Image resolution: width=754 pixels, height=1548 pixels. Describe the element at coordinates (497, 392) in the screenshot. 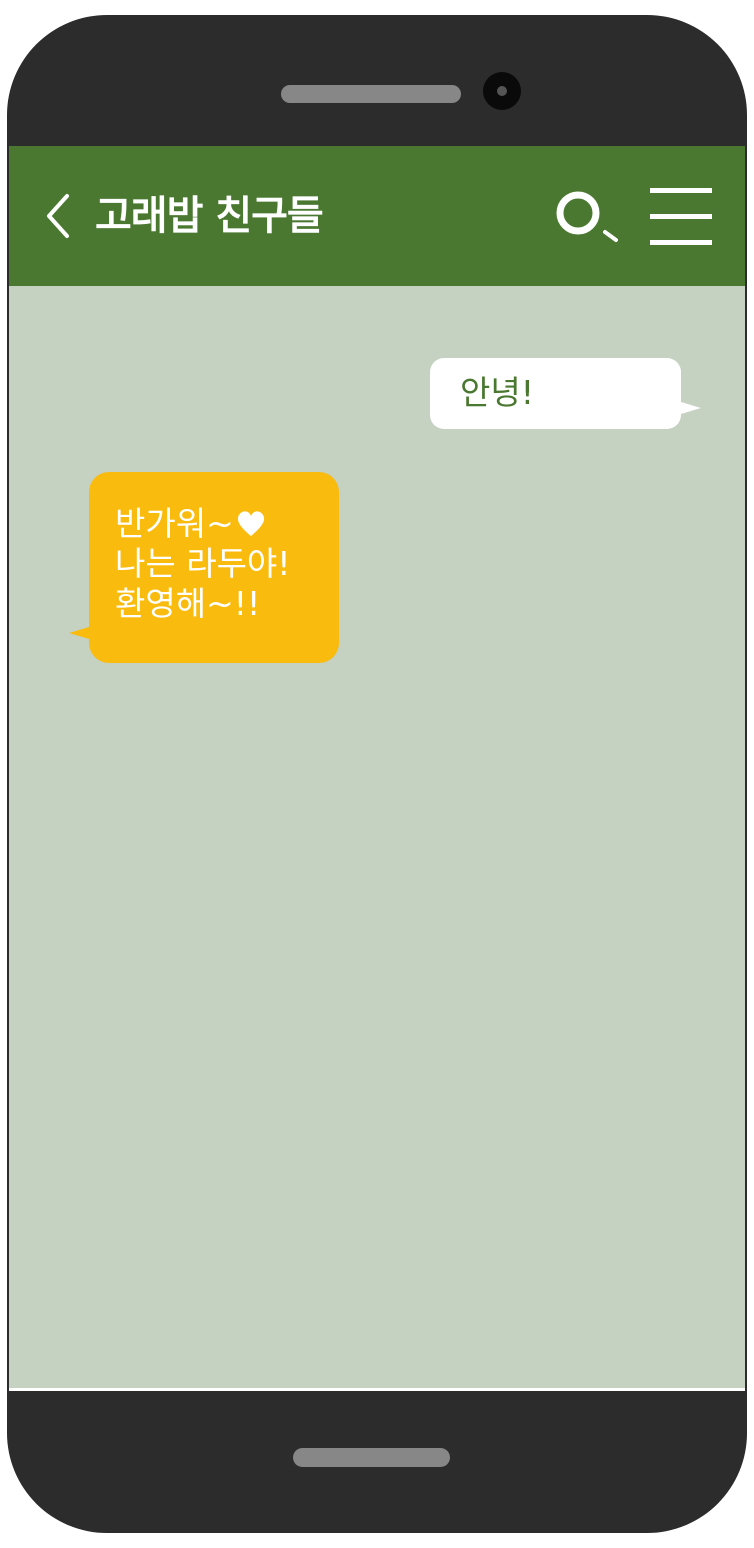

I see `message-text: 안녕!` at that location.